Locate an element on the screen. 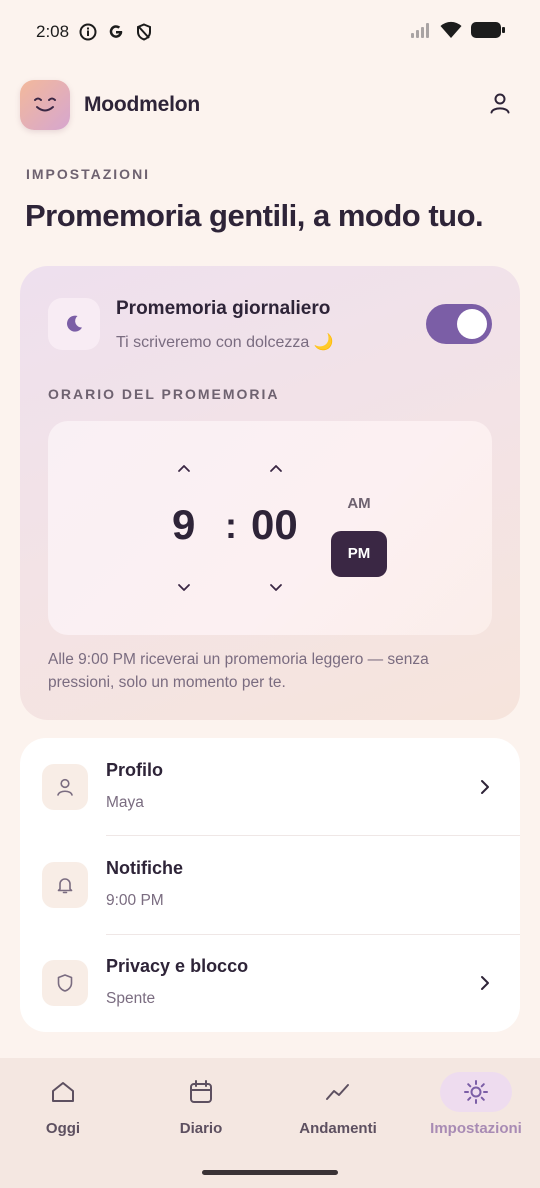 Image resolution: width=540 pixels, height=1188 pixels. reminder-subtitle: Ti scriveremo con dolcezza 🌙 is located at coordinates (225, 342).